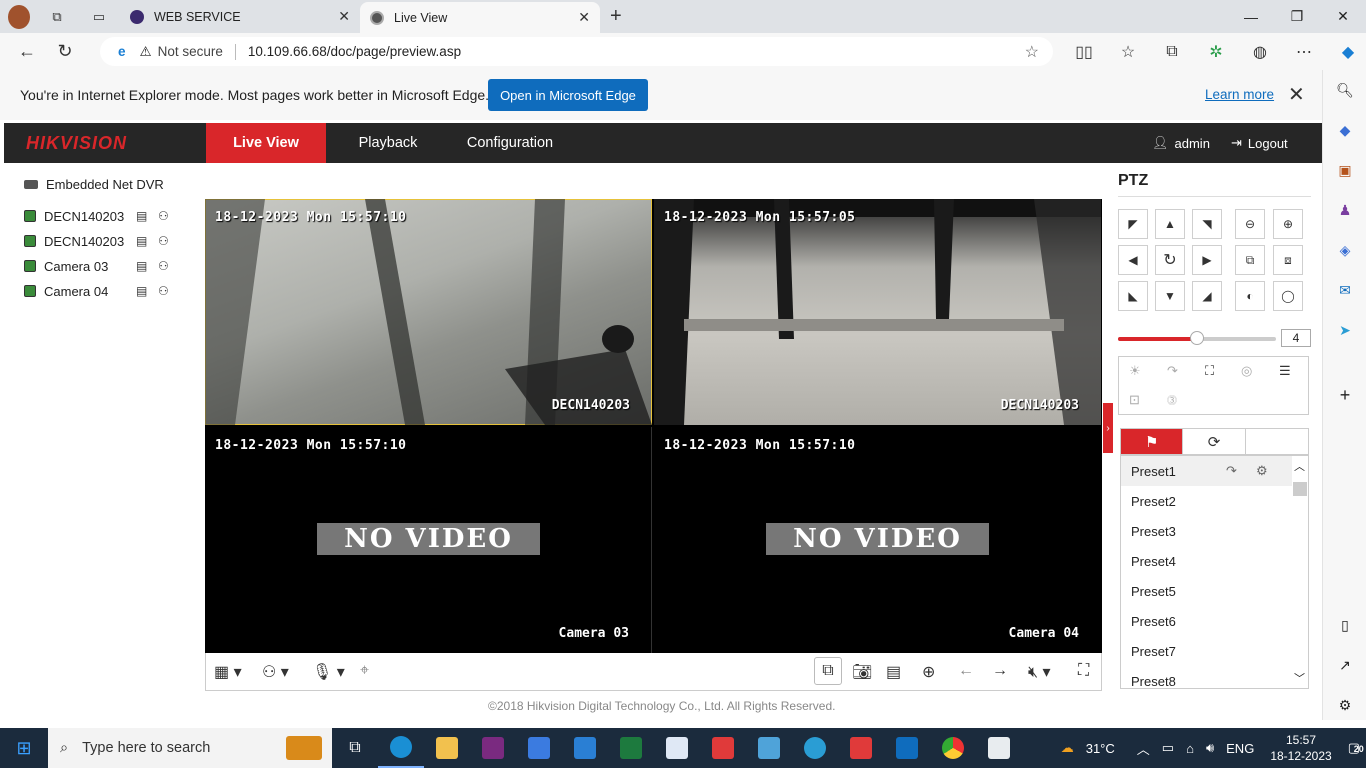 Image resolution: width=1366 pixels, height=768 pixels. I want to click on call-preset-icon: ↷, so click(1231, 471).